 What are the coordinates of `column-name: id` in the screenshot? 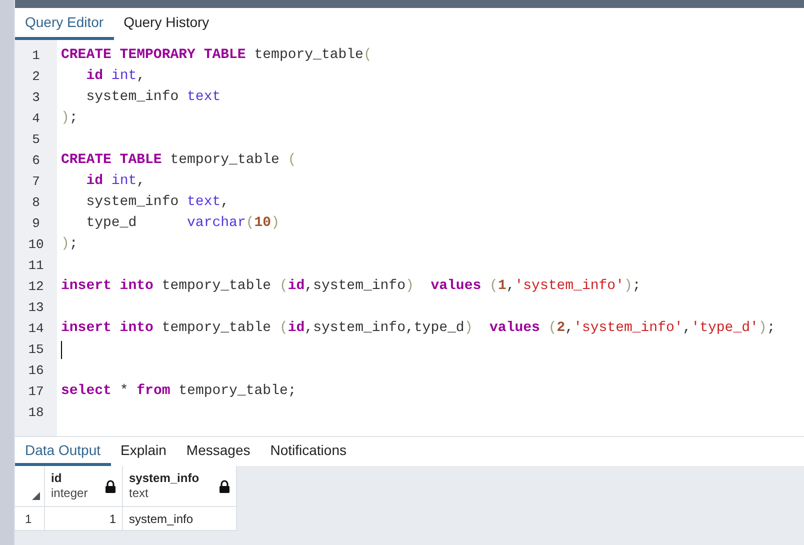 It's located at (57, 478).